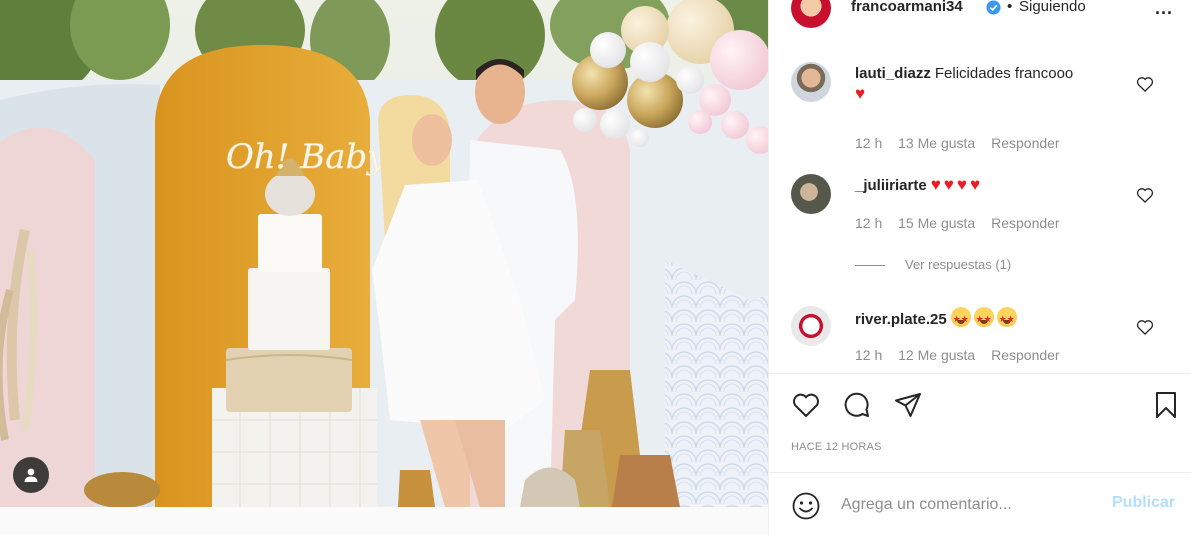  Describe the element at coordinates (990, 185) in the screenshot. I see `comment-text: _juliiriarte ♥ ♥ ♥ ♥` at that location.